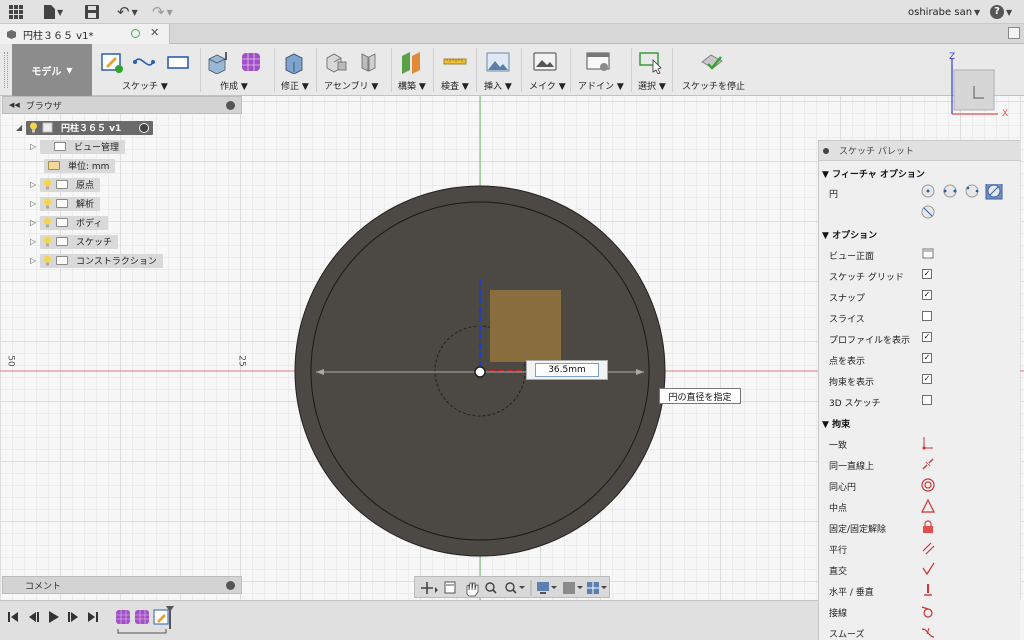 The height and width of the screenshot is (640, 1024). Describe the element at coordinates (429, 588) in the screenshot. I see `orbit-icon` at that location.